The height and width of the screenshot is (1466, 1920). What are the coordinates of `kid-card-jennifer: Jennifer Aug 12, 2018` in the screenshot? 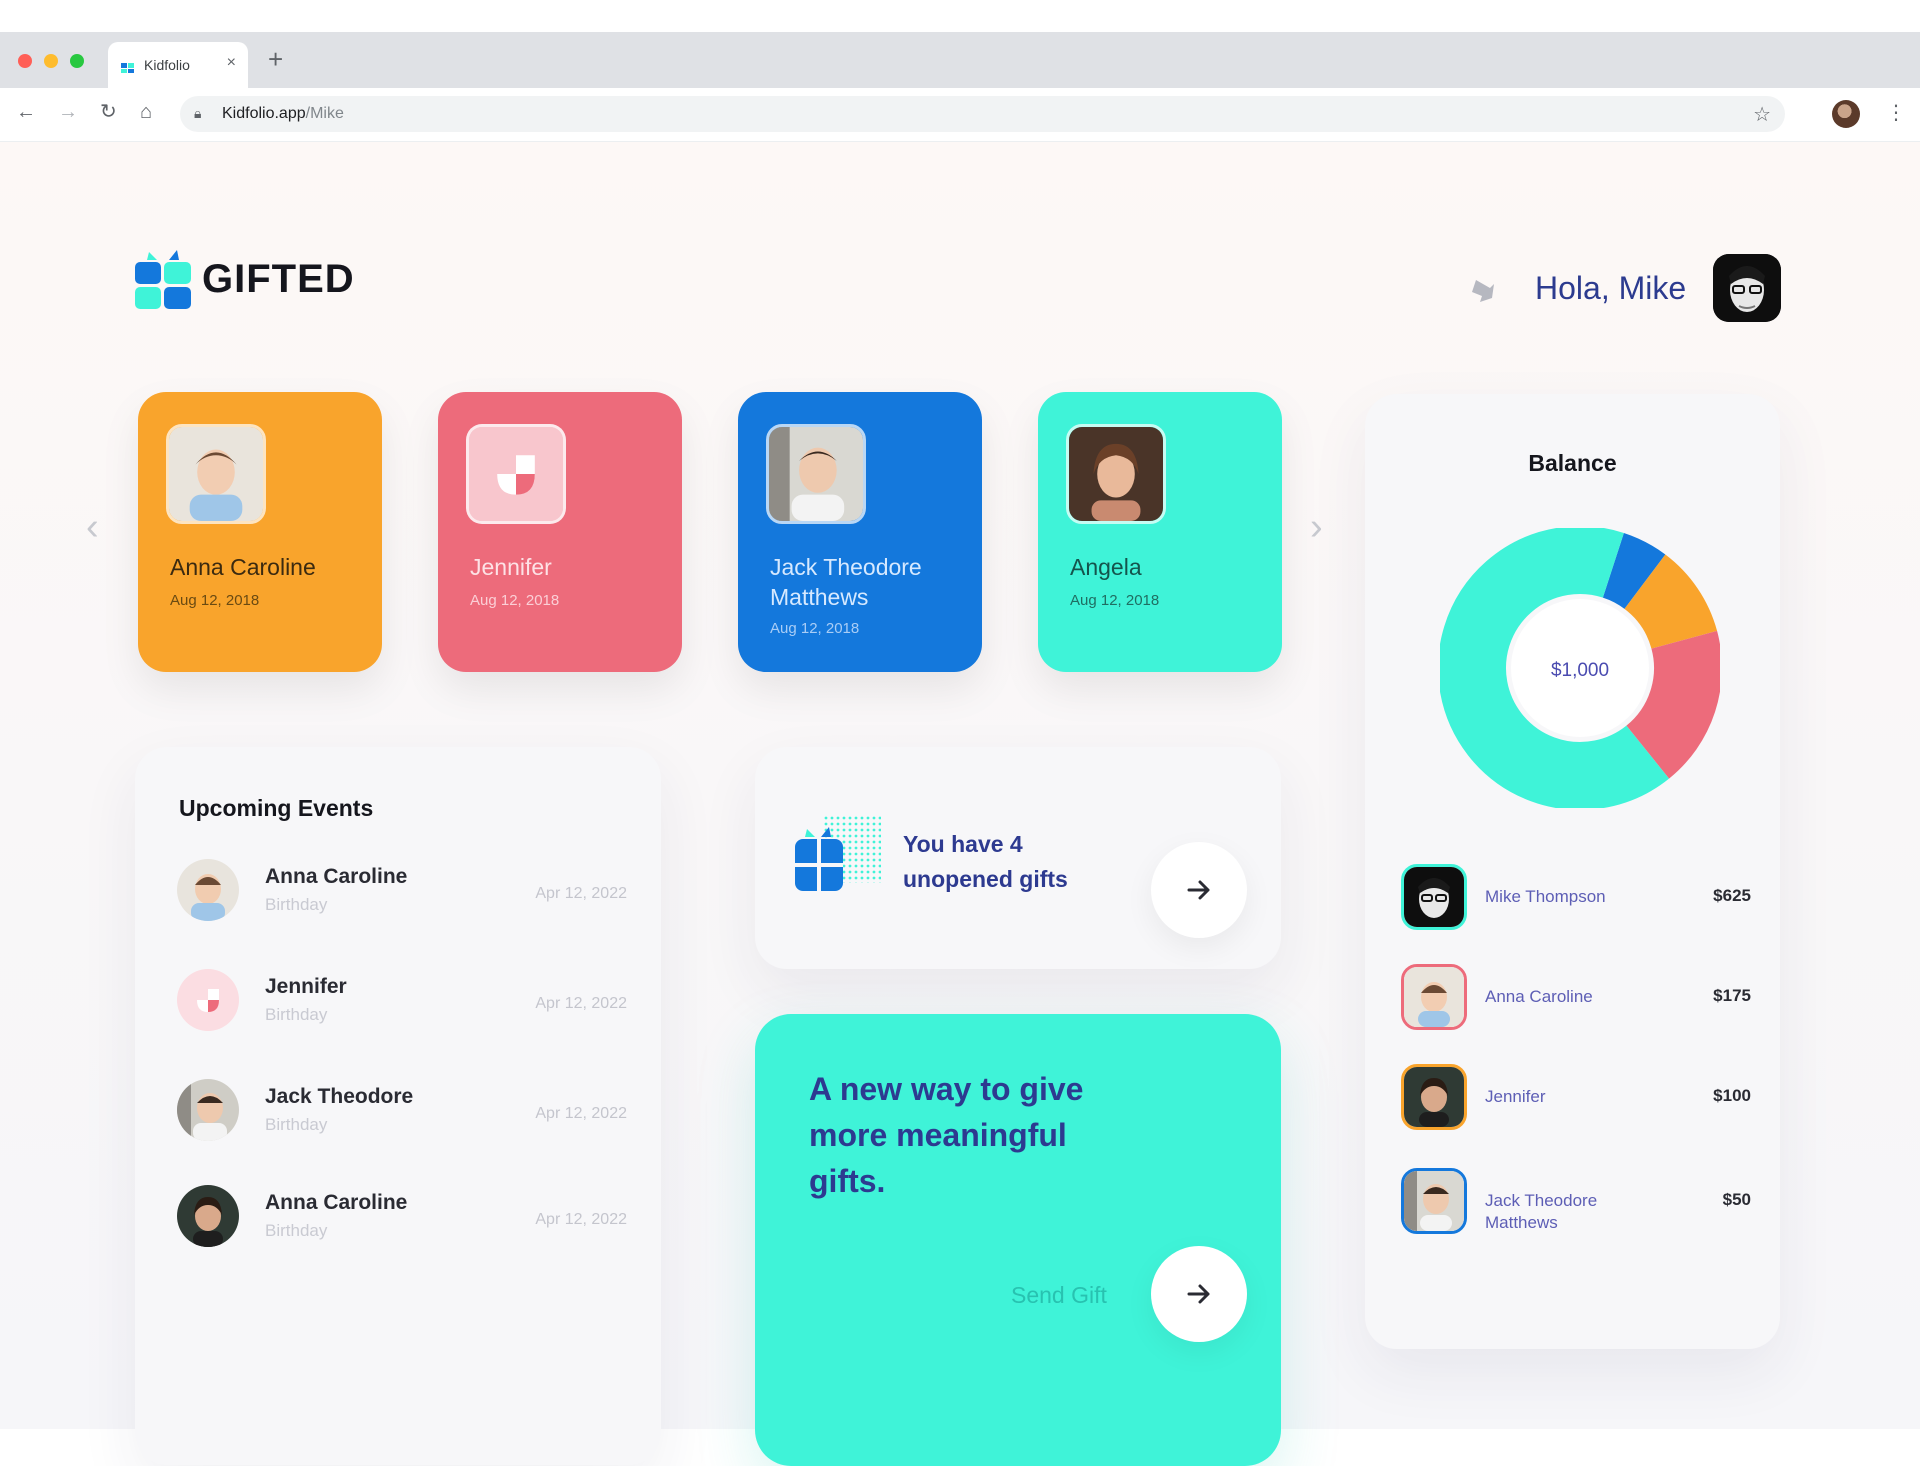 It's located at (560, 532).